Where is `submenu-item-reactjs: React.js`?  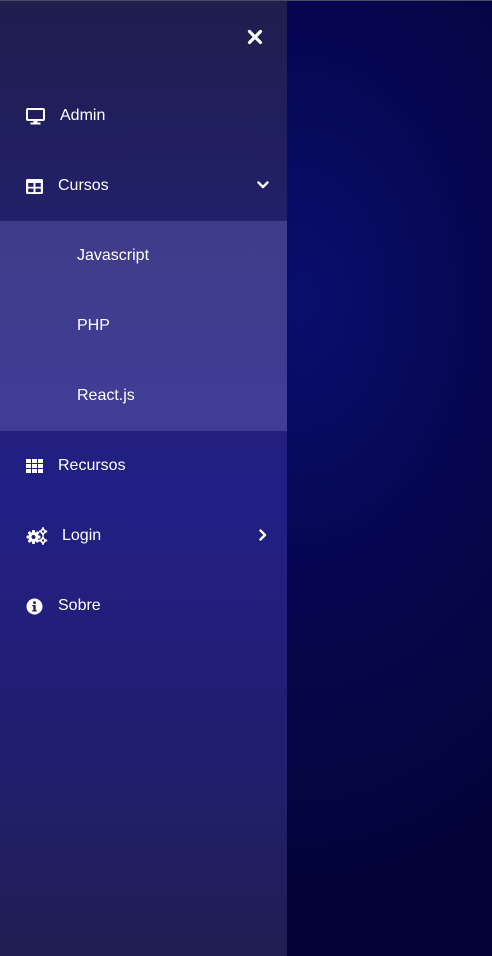 submenu-item-reactjs: React.js is located at coordinates (143, 396).